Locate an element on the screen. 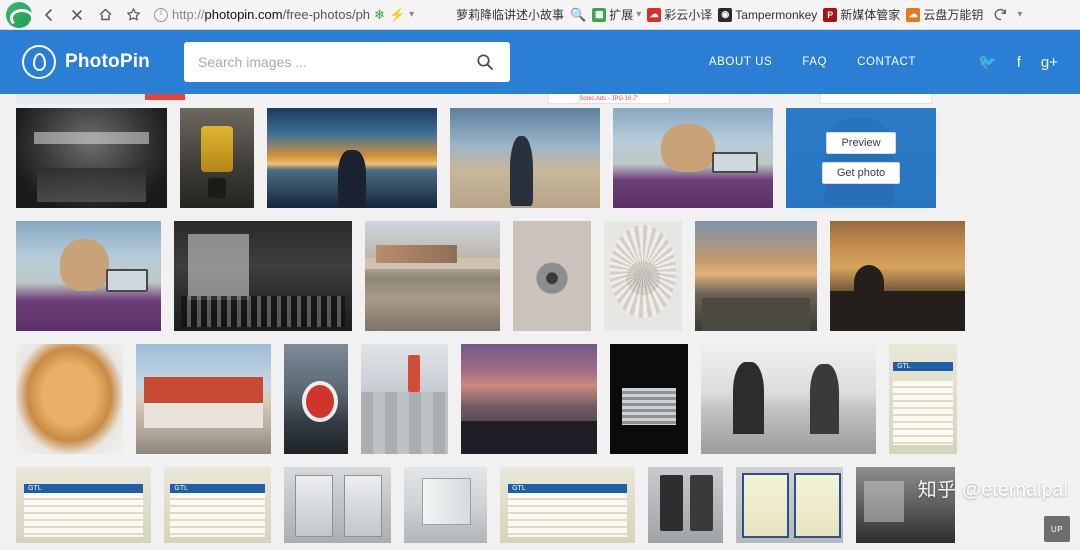 The width and height of the screenshot is (1080, 550). bookmark-label: 彩云小译 is located at coordinates (688, 15).